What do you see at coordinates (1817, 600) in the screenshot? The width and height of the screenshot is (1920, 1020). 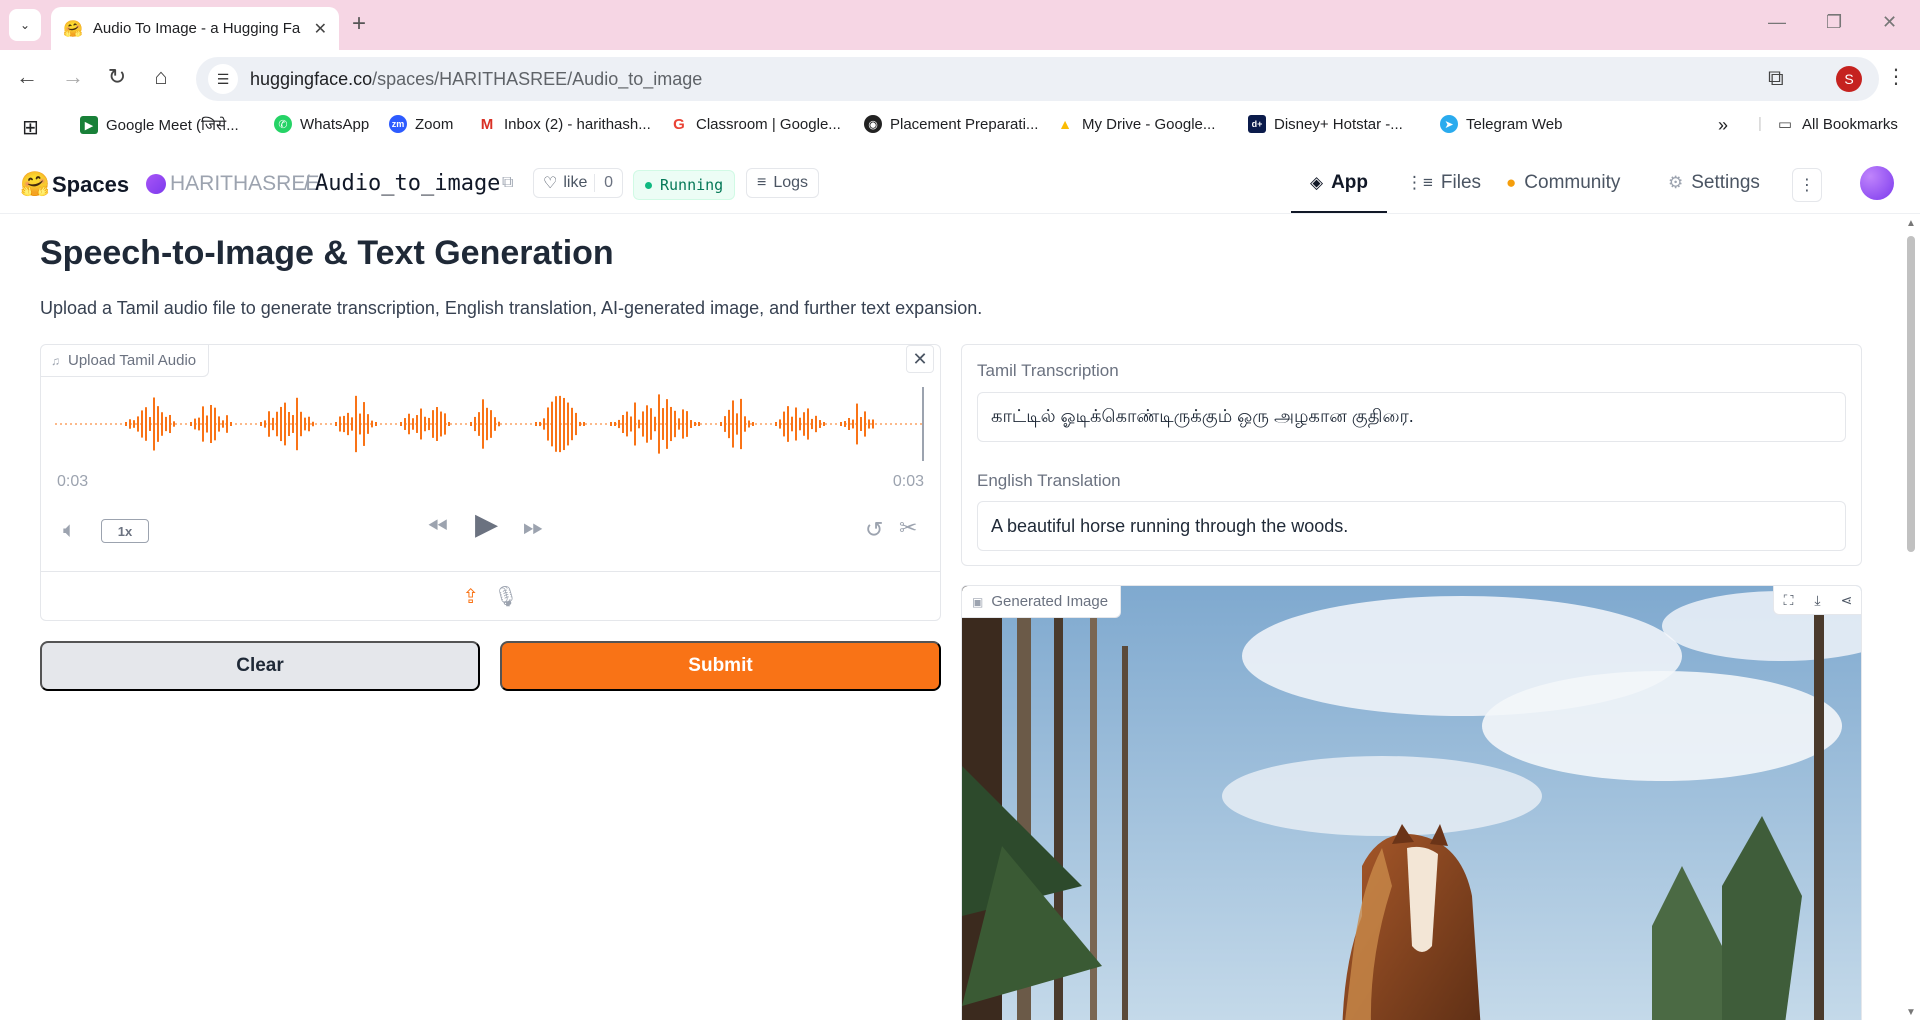 I see `download-icon: ⤓` at bounding box center [1817, 600].